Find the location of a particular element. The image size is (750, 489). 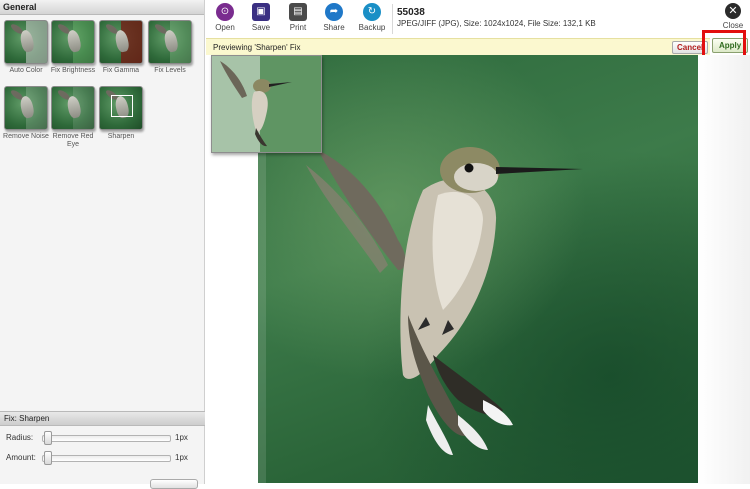

fix-label: Sharpen is located at coordinates (121, 136).